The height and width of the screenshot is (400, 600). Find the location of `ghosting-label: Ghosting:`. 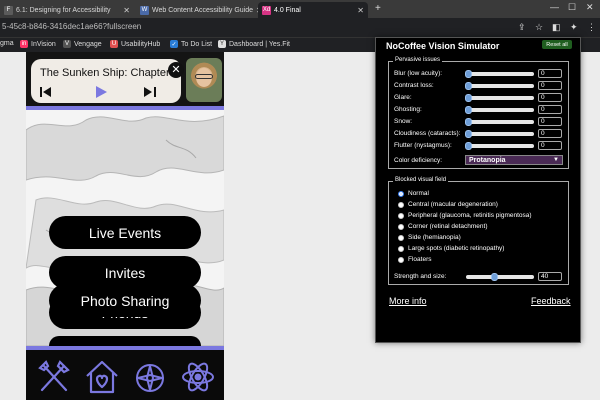

ghosting-label: Ghosting: is located at coordinates (408, 109).